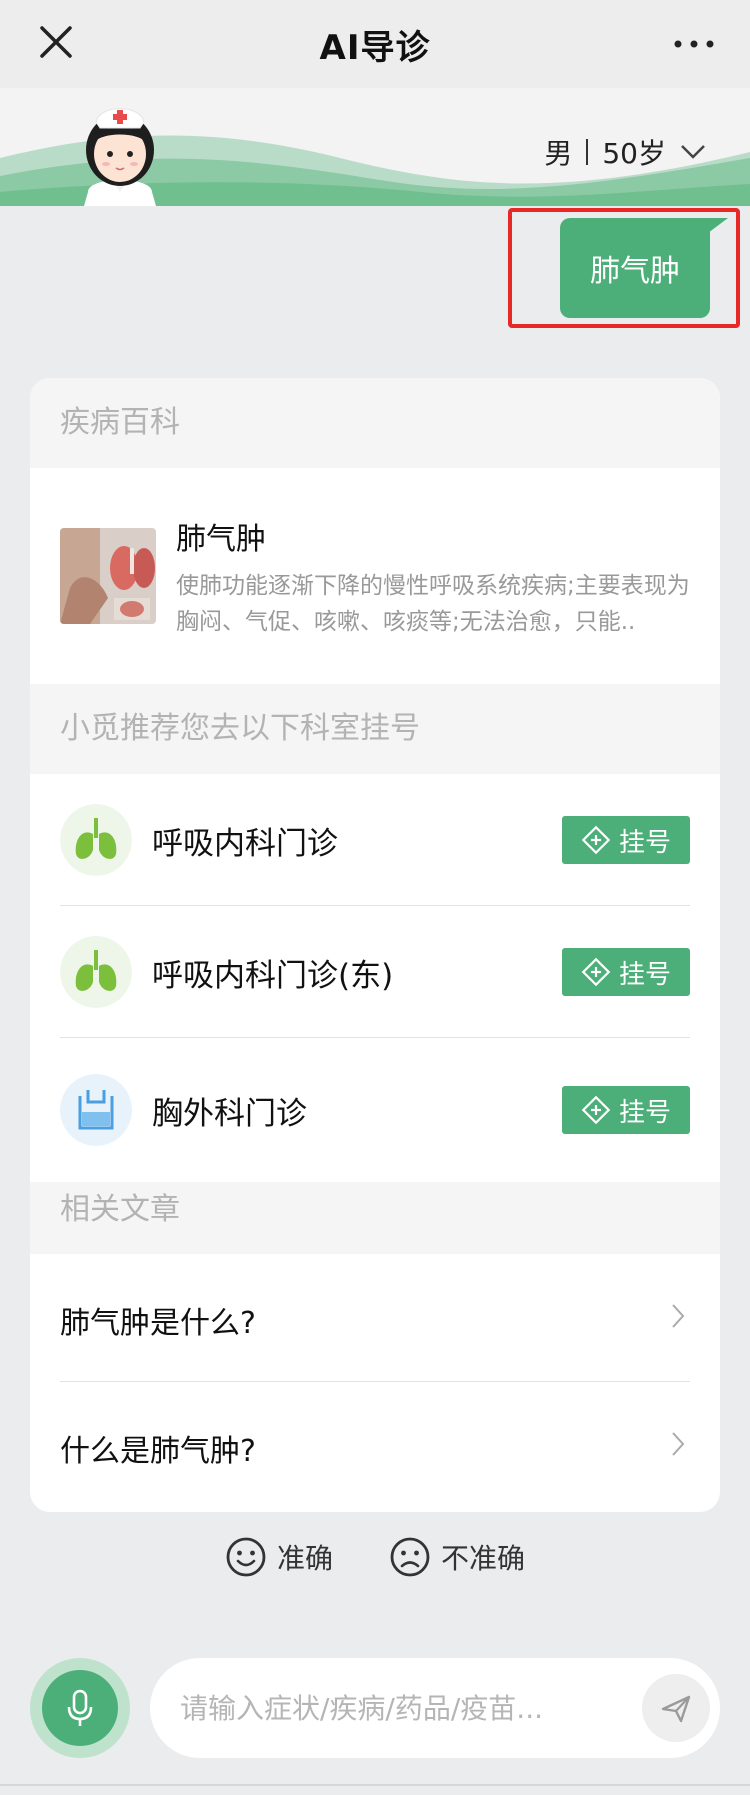 The image size is (750, 1795). Describe the element at coordinates (634, 153) in the screenshot. I see `age-label: 50岁` at that location.